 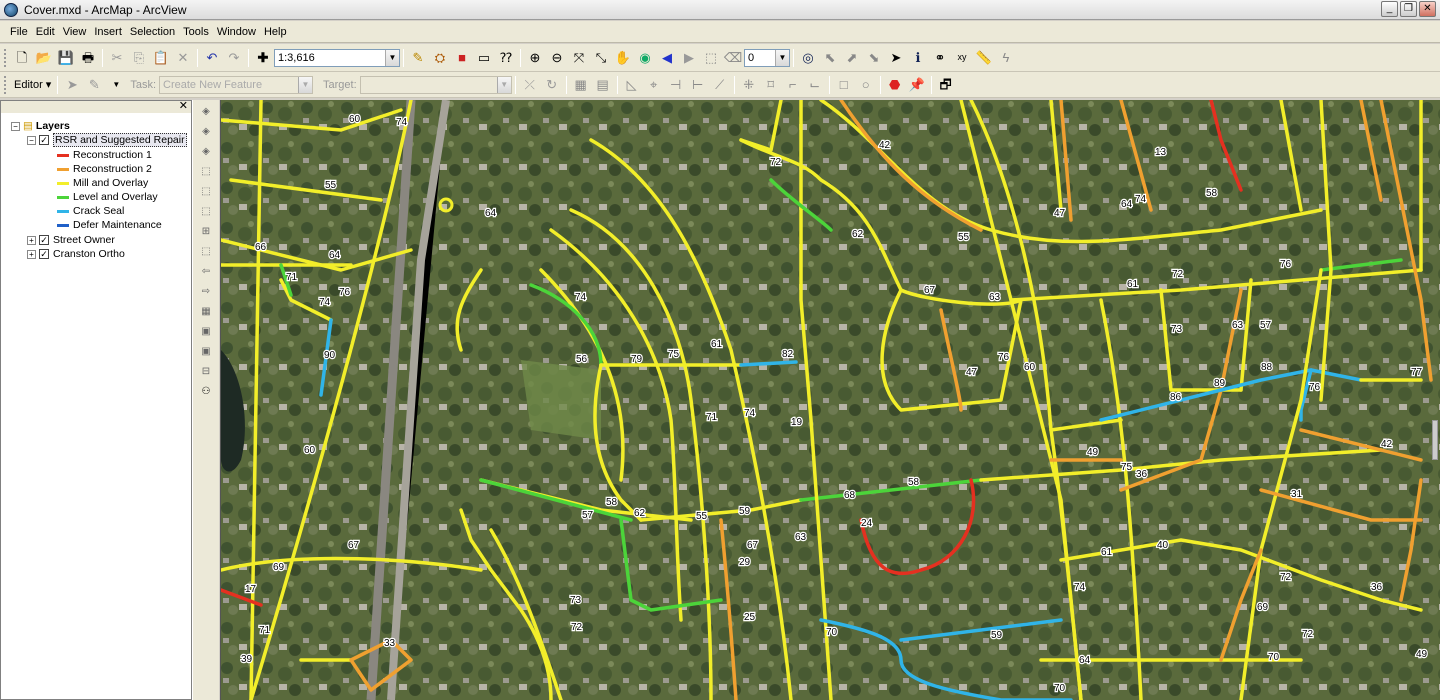 I want to click on clear-selection-icon: ⌫, so click(x=733, y=58).